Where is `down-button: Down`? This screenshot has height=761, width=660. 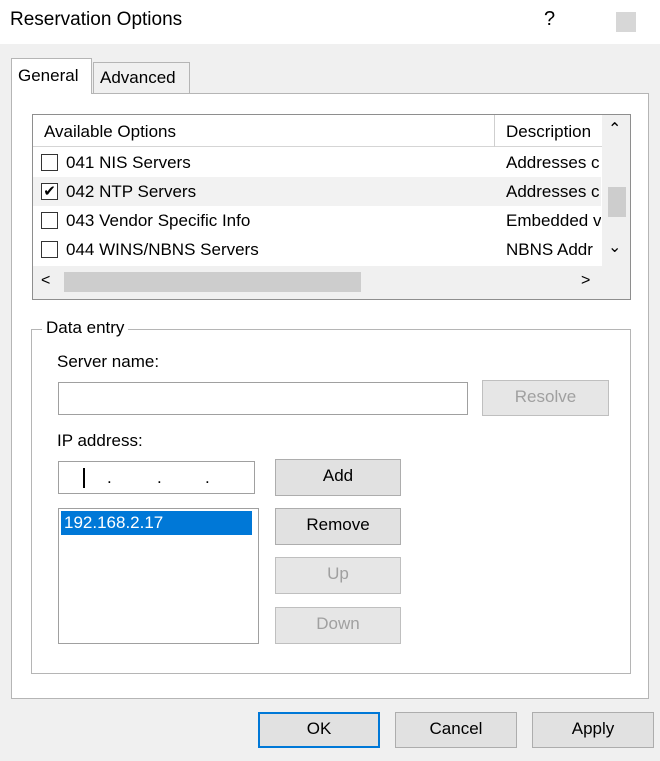 down-button: Down is located at coordinates (338, 625).